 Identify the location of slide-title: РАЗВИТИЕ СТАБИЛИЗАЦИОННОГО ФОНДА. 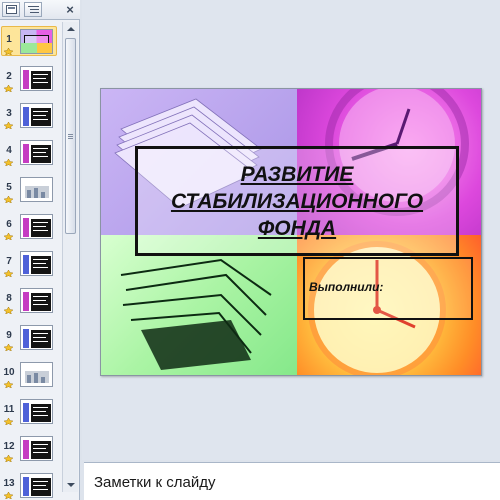
(297, 201).